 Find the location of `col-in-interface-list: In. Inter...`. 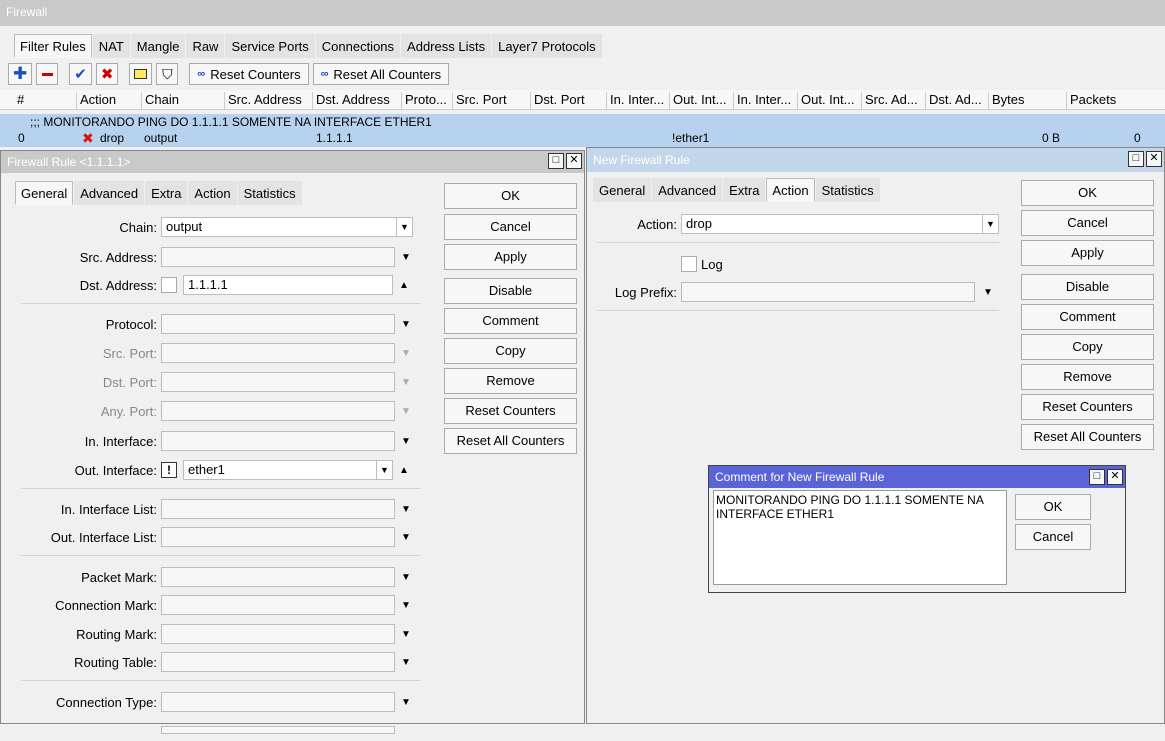

col-in-interface-list: In. Inter... is located at coordinates (762, 100).